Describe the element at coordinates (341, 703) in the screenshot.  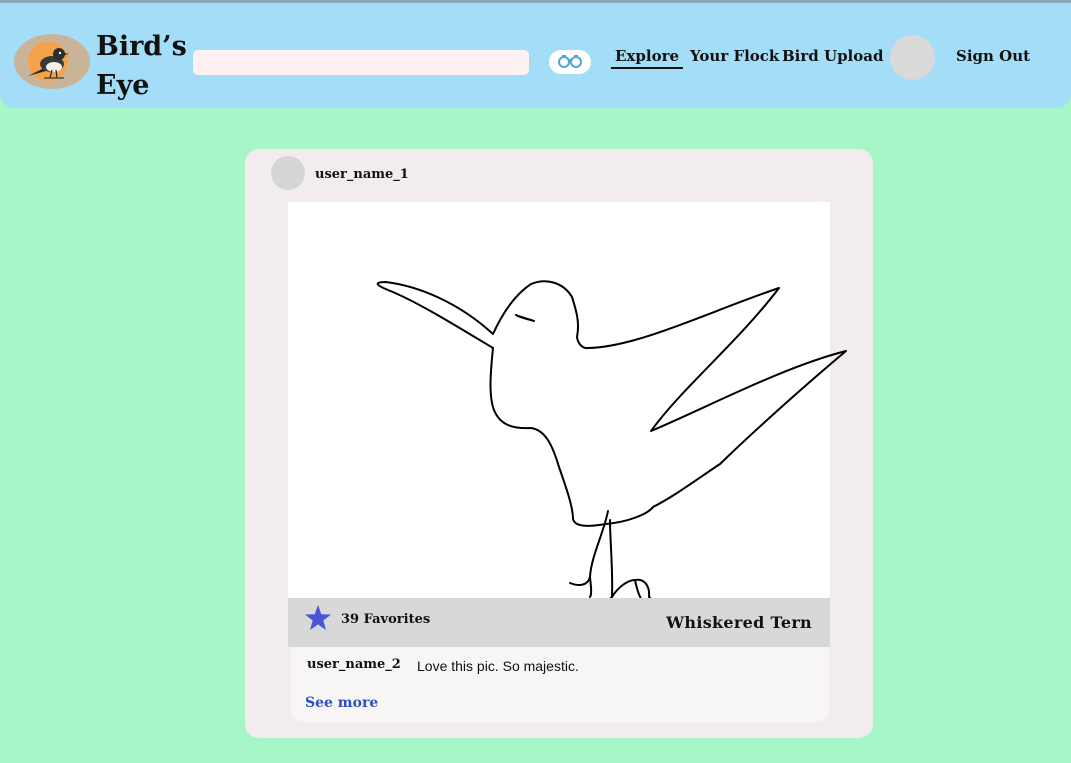
I see `see-more-link: See more` at that location.